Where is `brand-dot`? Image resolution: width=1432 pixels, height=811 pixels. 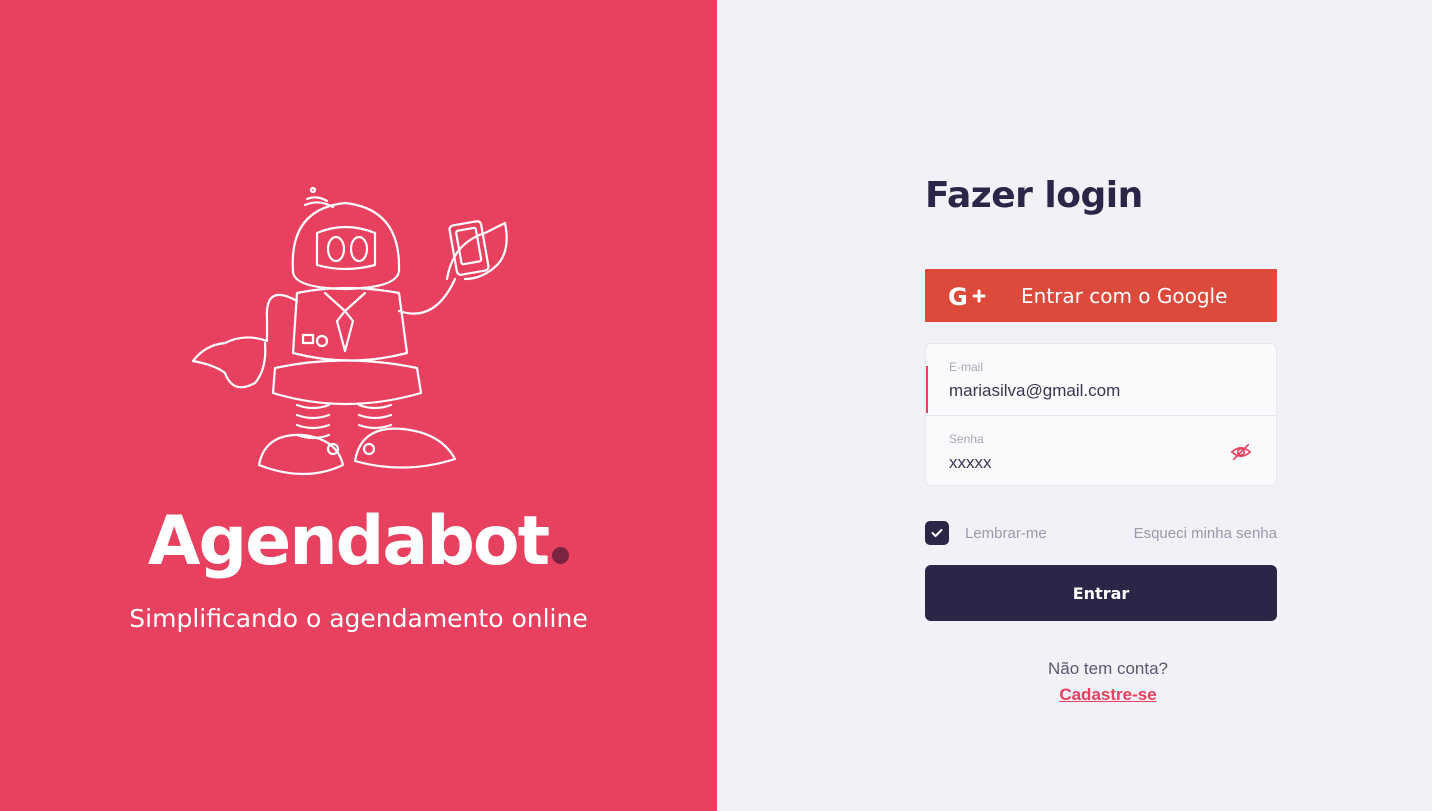
brand-dot is located at coordinates (561, 555).